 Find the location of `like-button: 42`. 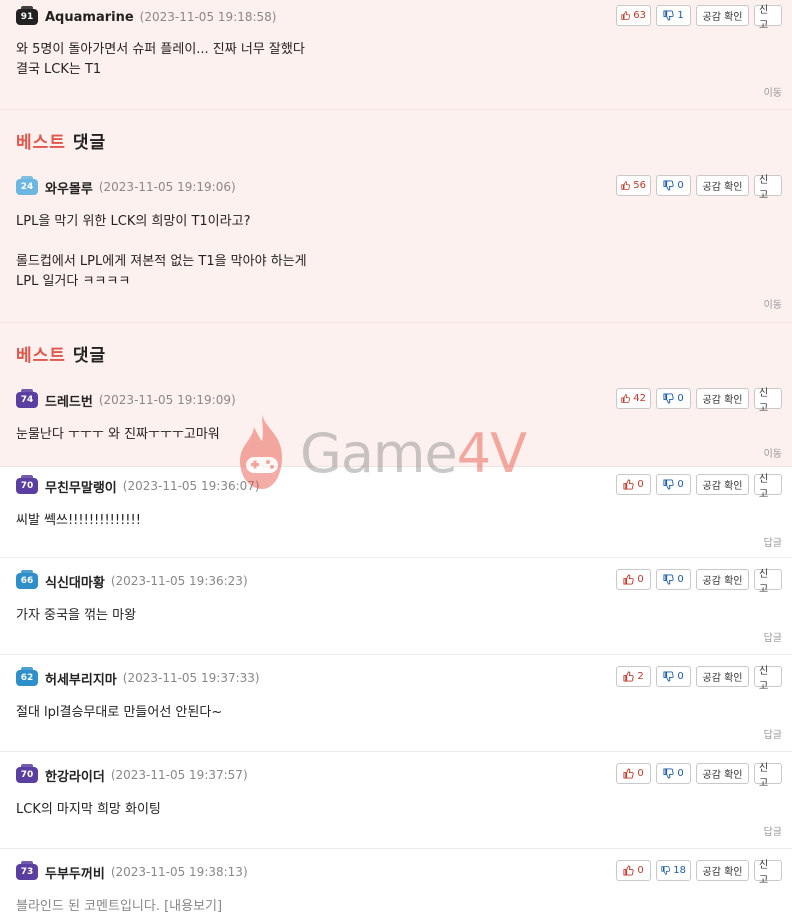

like-button: 42 is located at coordinates (633, 398).